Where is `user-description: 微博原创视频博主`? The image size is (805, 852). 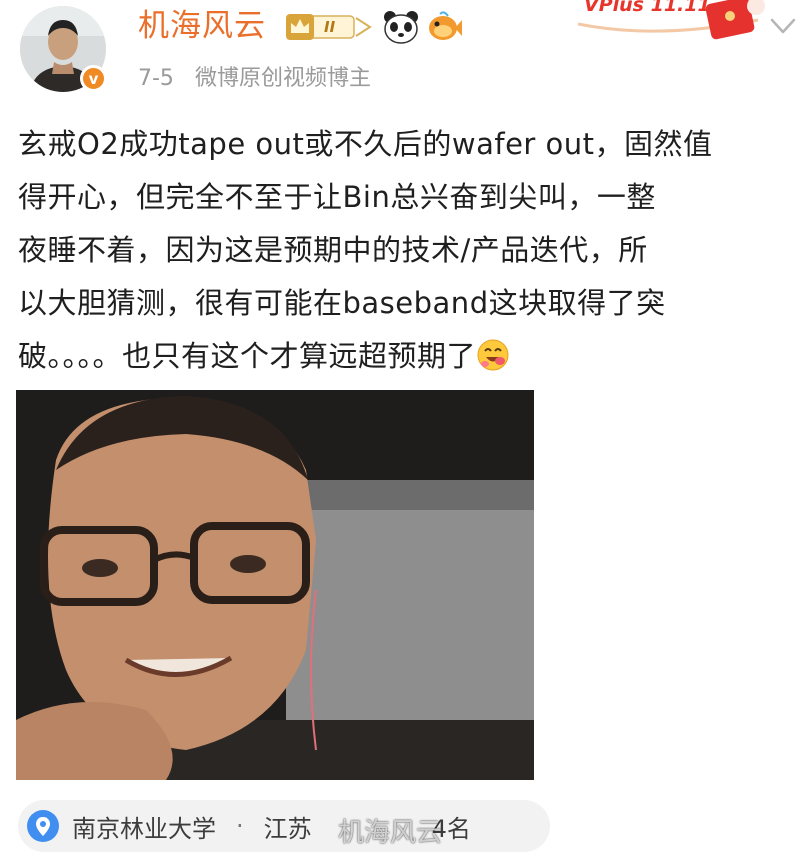
user-description: 微博原创视频博主 is located at coordinates (282, 78).